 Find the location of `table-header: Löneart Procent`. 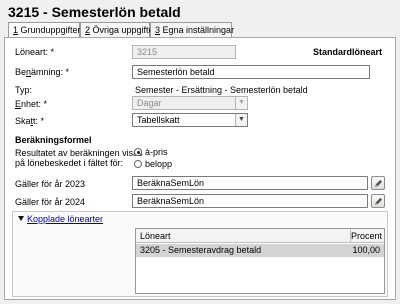

table-header: Löneart Procent is located at coordinates (260, 236).